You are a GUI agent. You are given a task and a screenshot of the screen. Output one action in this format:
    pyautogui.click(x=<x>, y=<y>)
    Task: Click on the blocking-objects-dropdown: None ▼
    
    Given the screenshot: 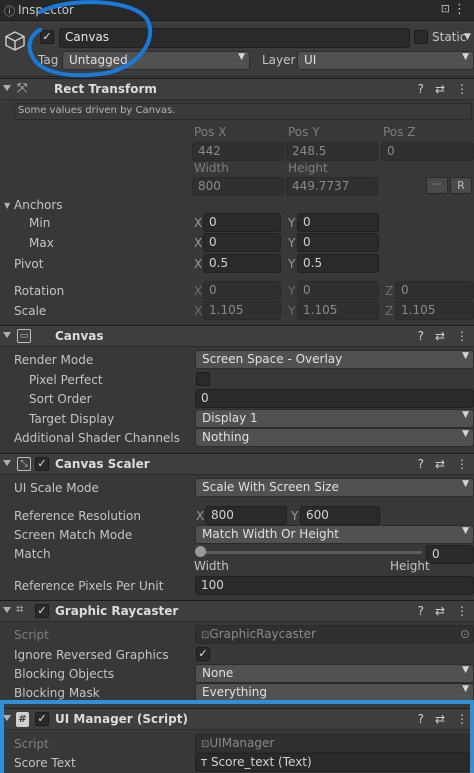 What is the action you would take?
    pyautogui.click(x=334, y=673)
    